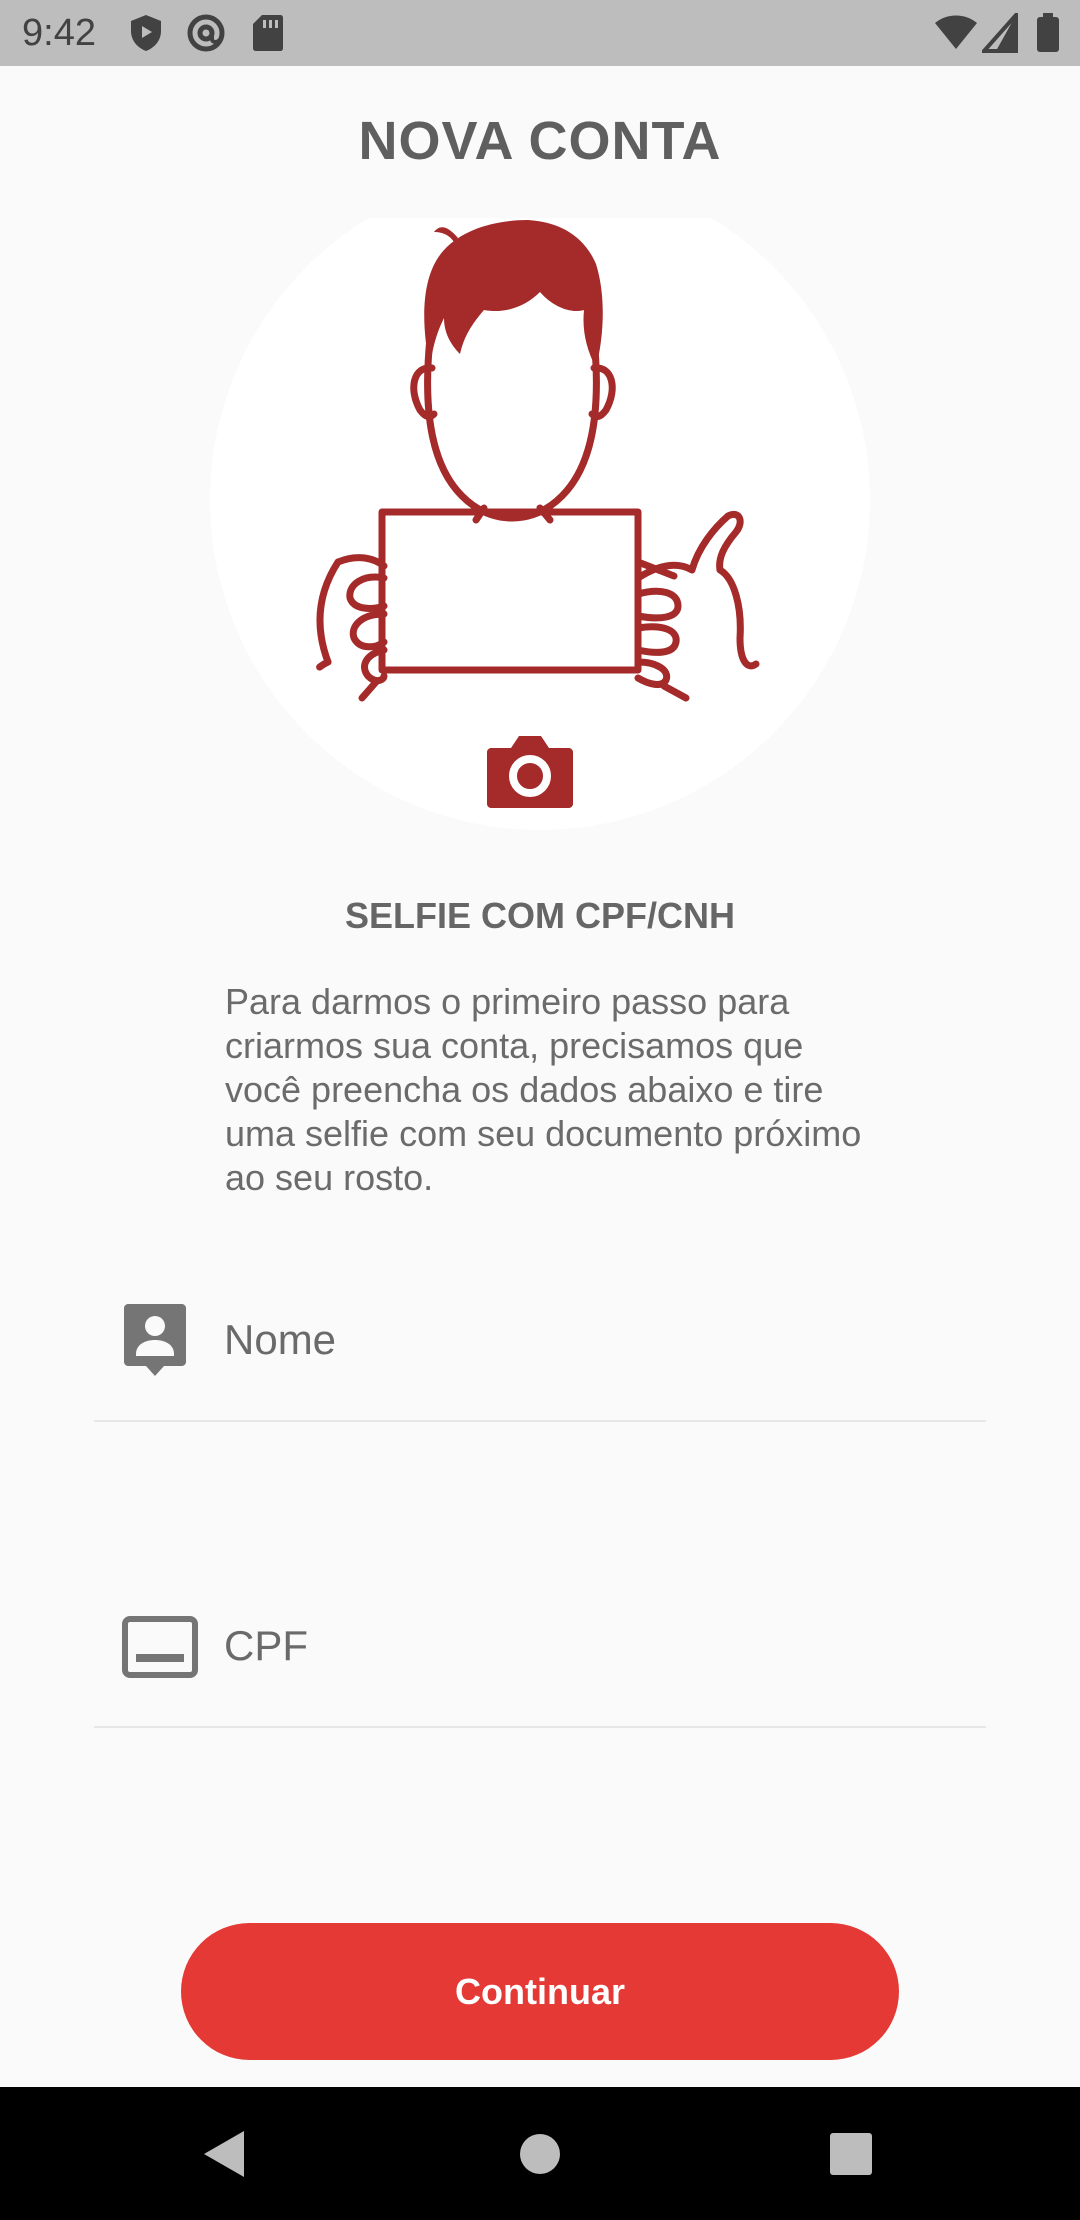  I want to click on navigation-bar, so click(540, 2153).